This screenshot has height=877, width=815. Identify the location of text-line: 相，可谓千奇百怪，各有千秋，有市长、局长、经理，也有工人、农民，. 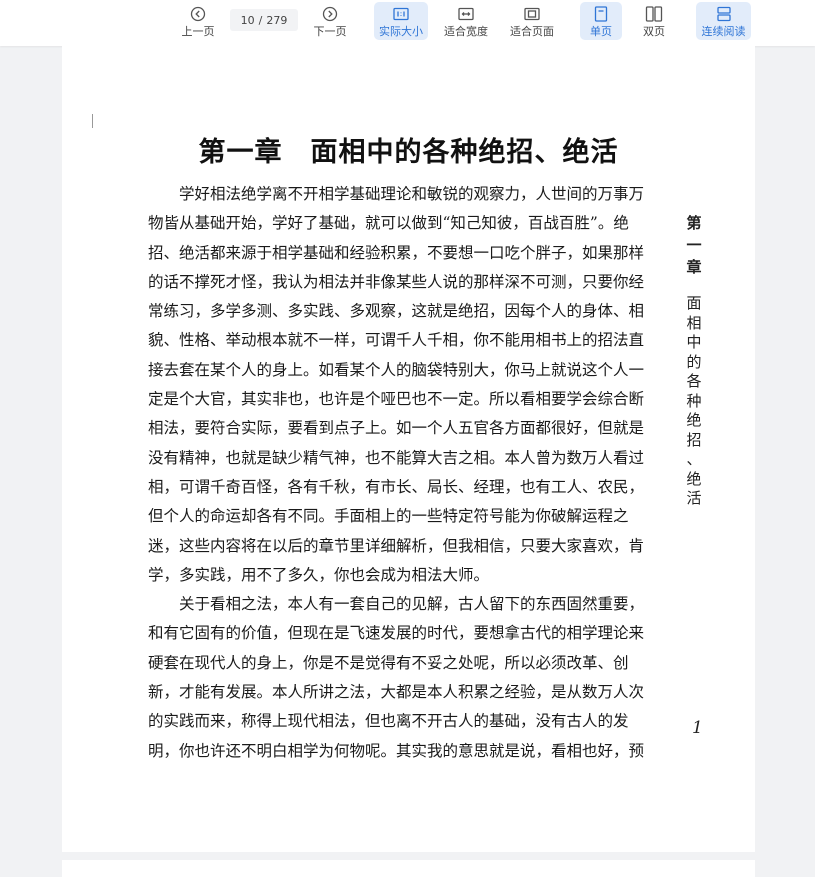
(396, 486).